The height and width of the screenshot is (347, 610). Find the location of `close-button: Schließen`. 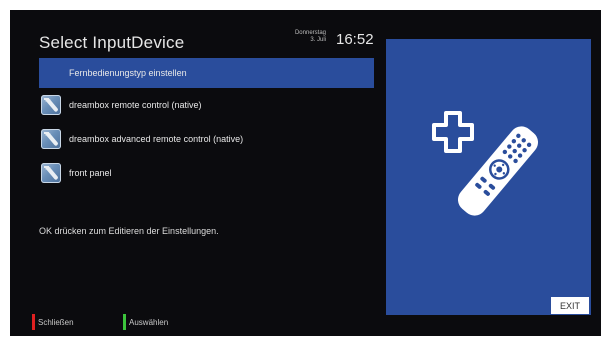

close-button: Schließen is located at coordinates (53, 322).